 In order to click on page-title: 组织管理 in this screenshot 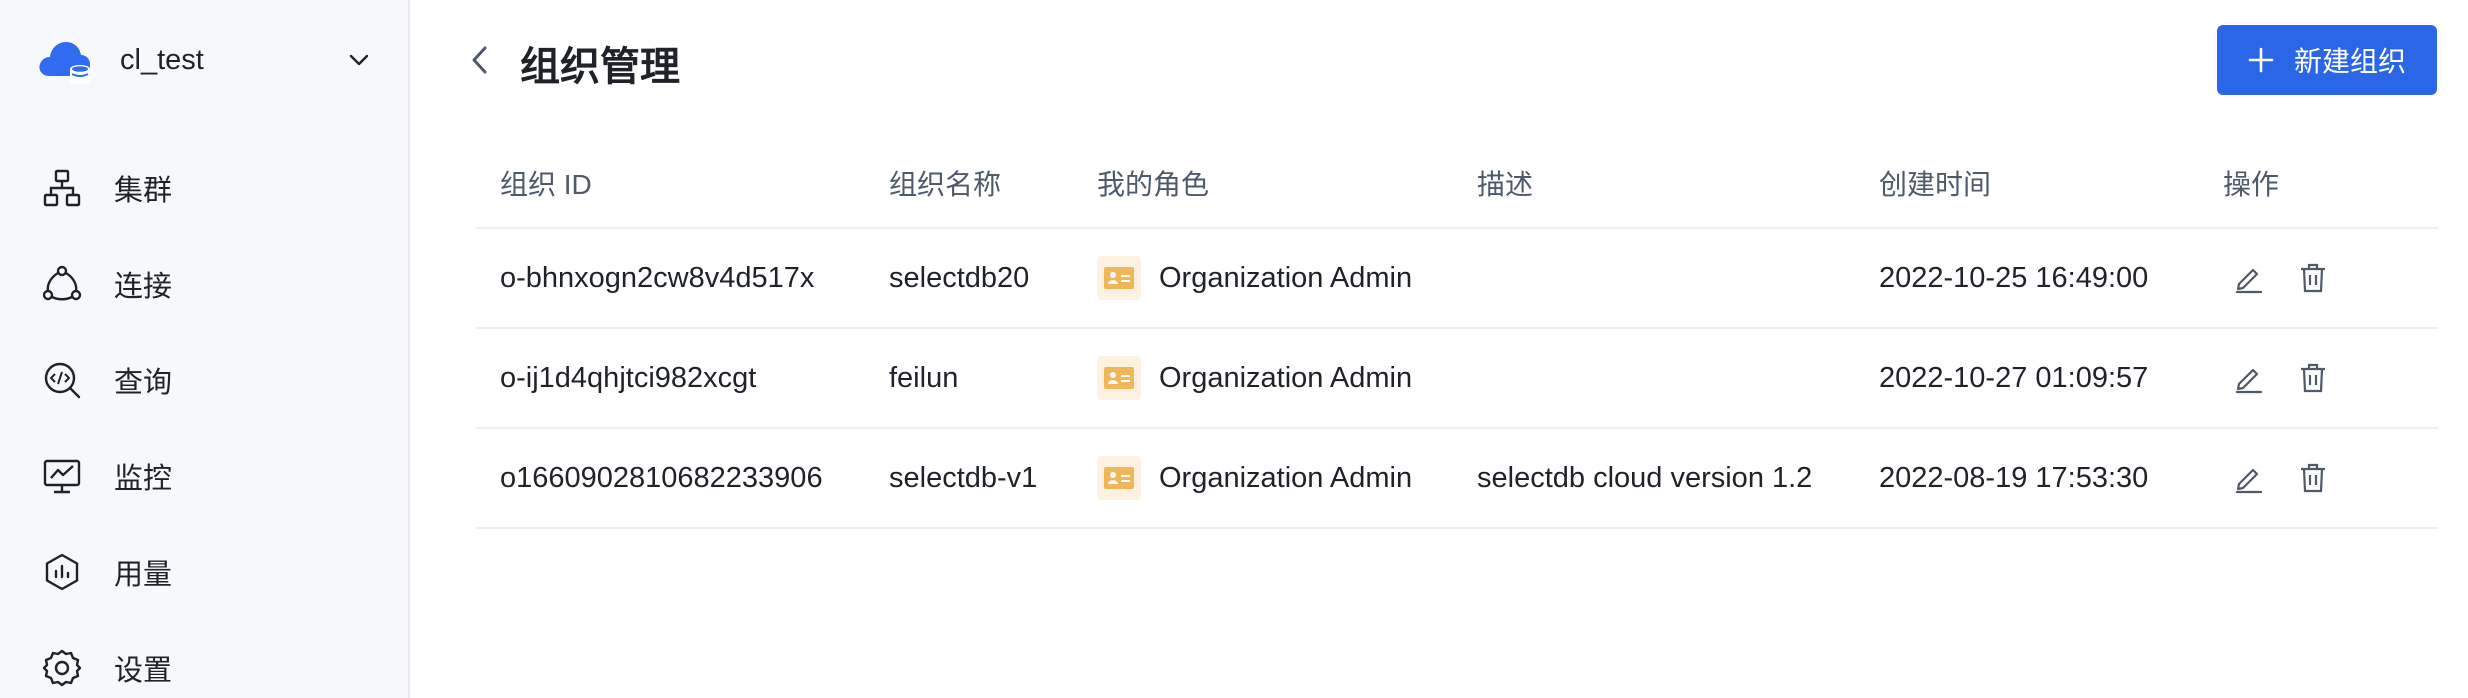, I will do `click(600, 67)`.